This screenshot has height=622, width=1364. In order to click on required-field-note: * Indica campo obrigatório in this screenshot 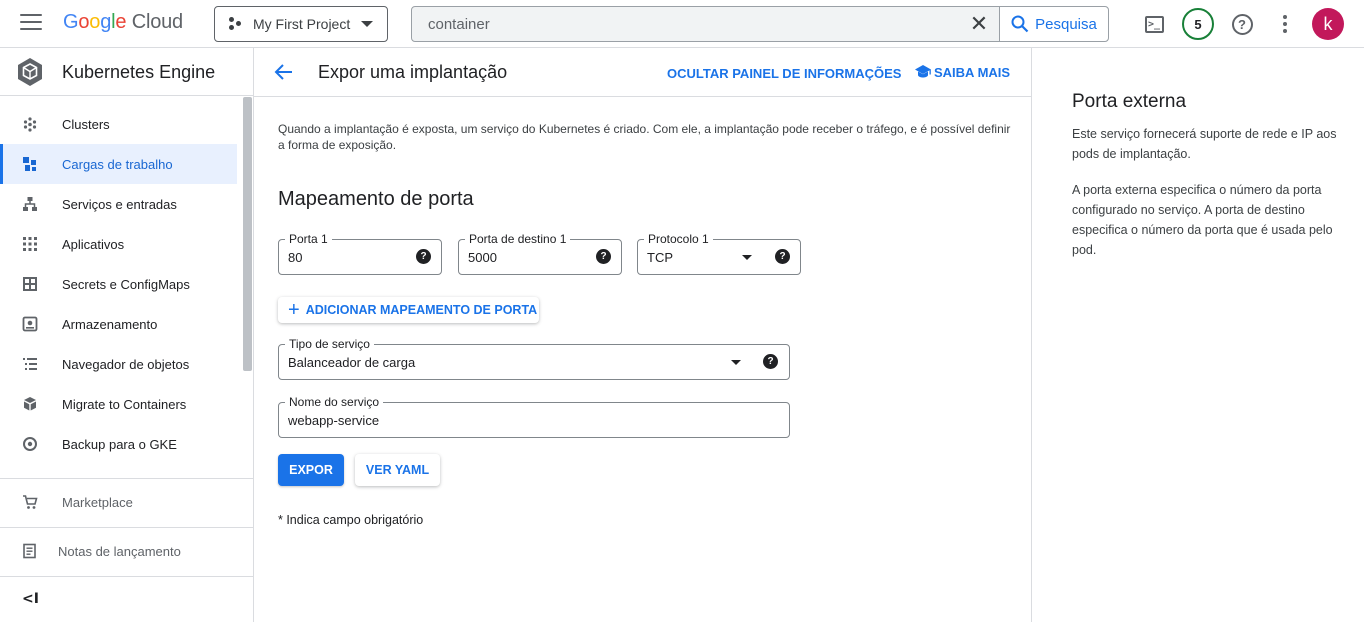, I will do `click(351, 520)`.